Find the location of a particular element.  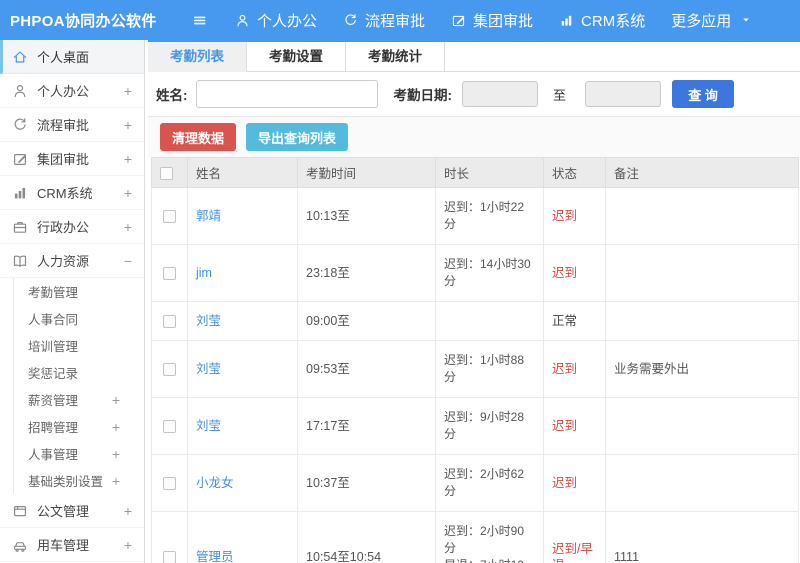

table-row: 刘莹 09:53至 迟到：1小时88分 迟到 业务需要外出 is located at coordinates (475, 369).